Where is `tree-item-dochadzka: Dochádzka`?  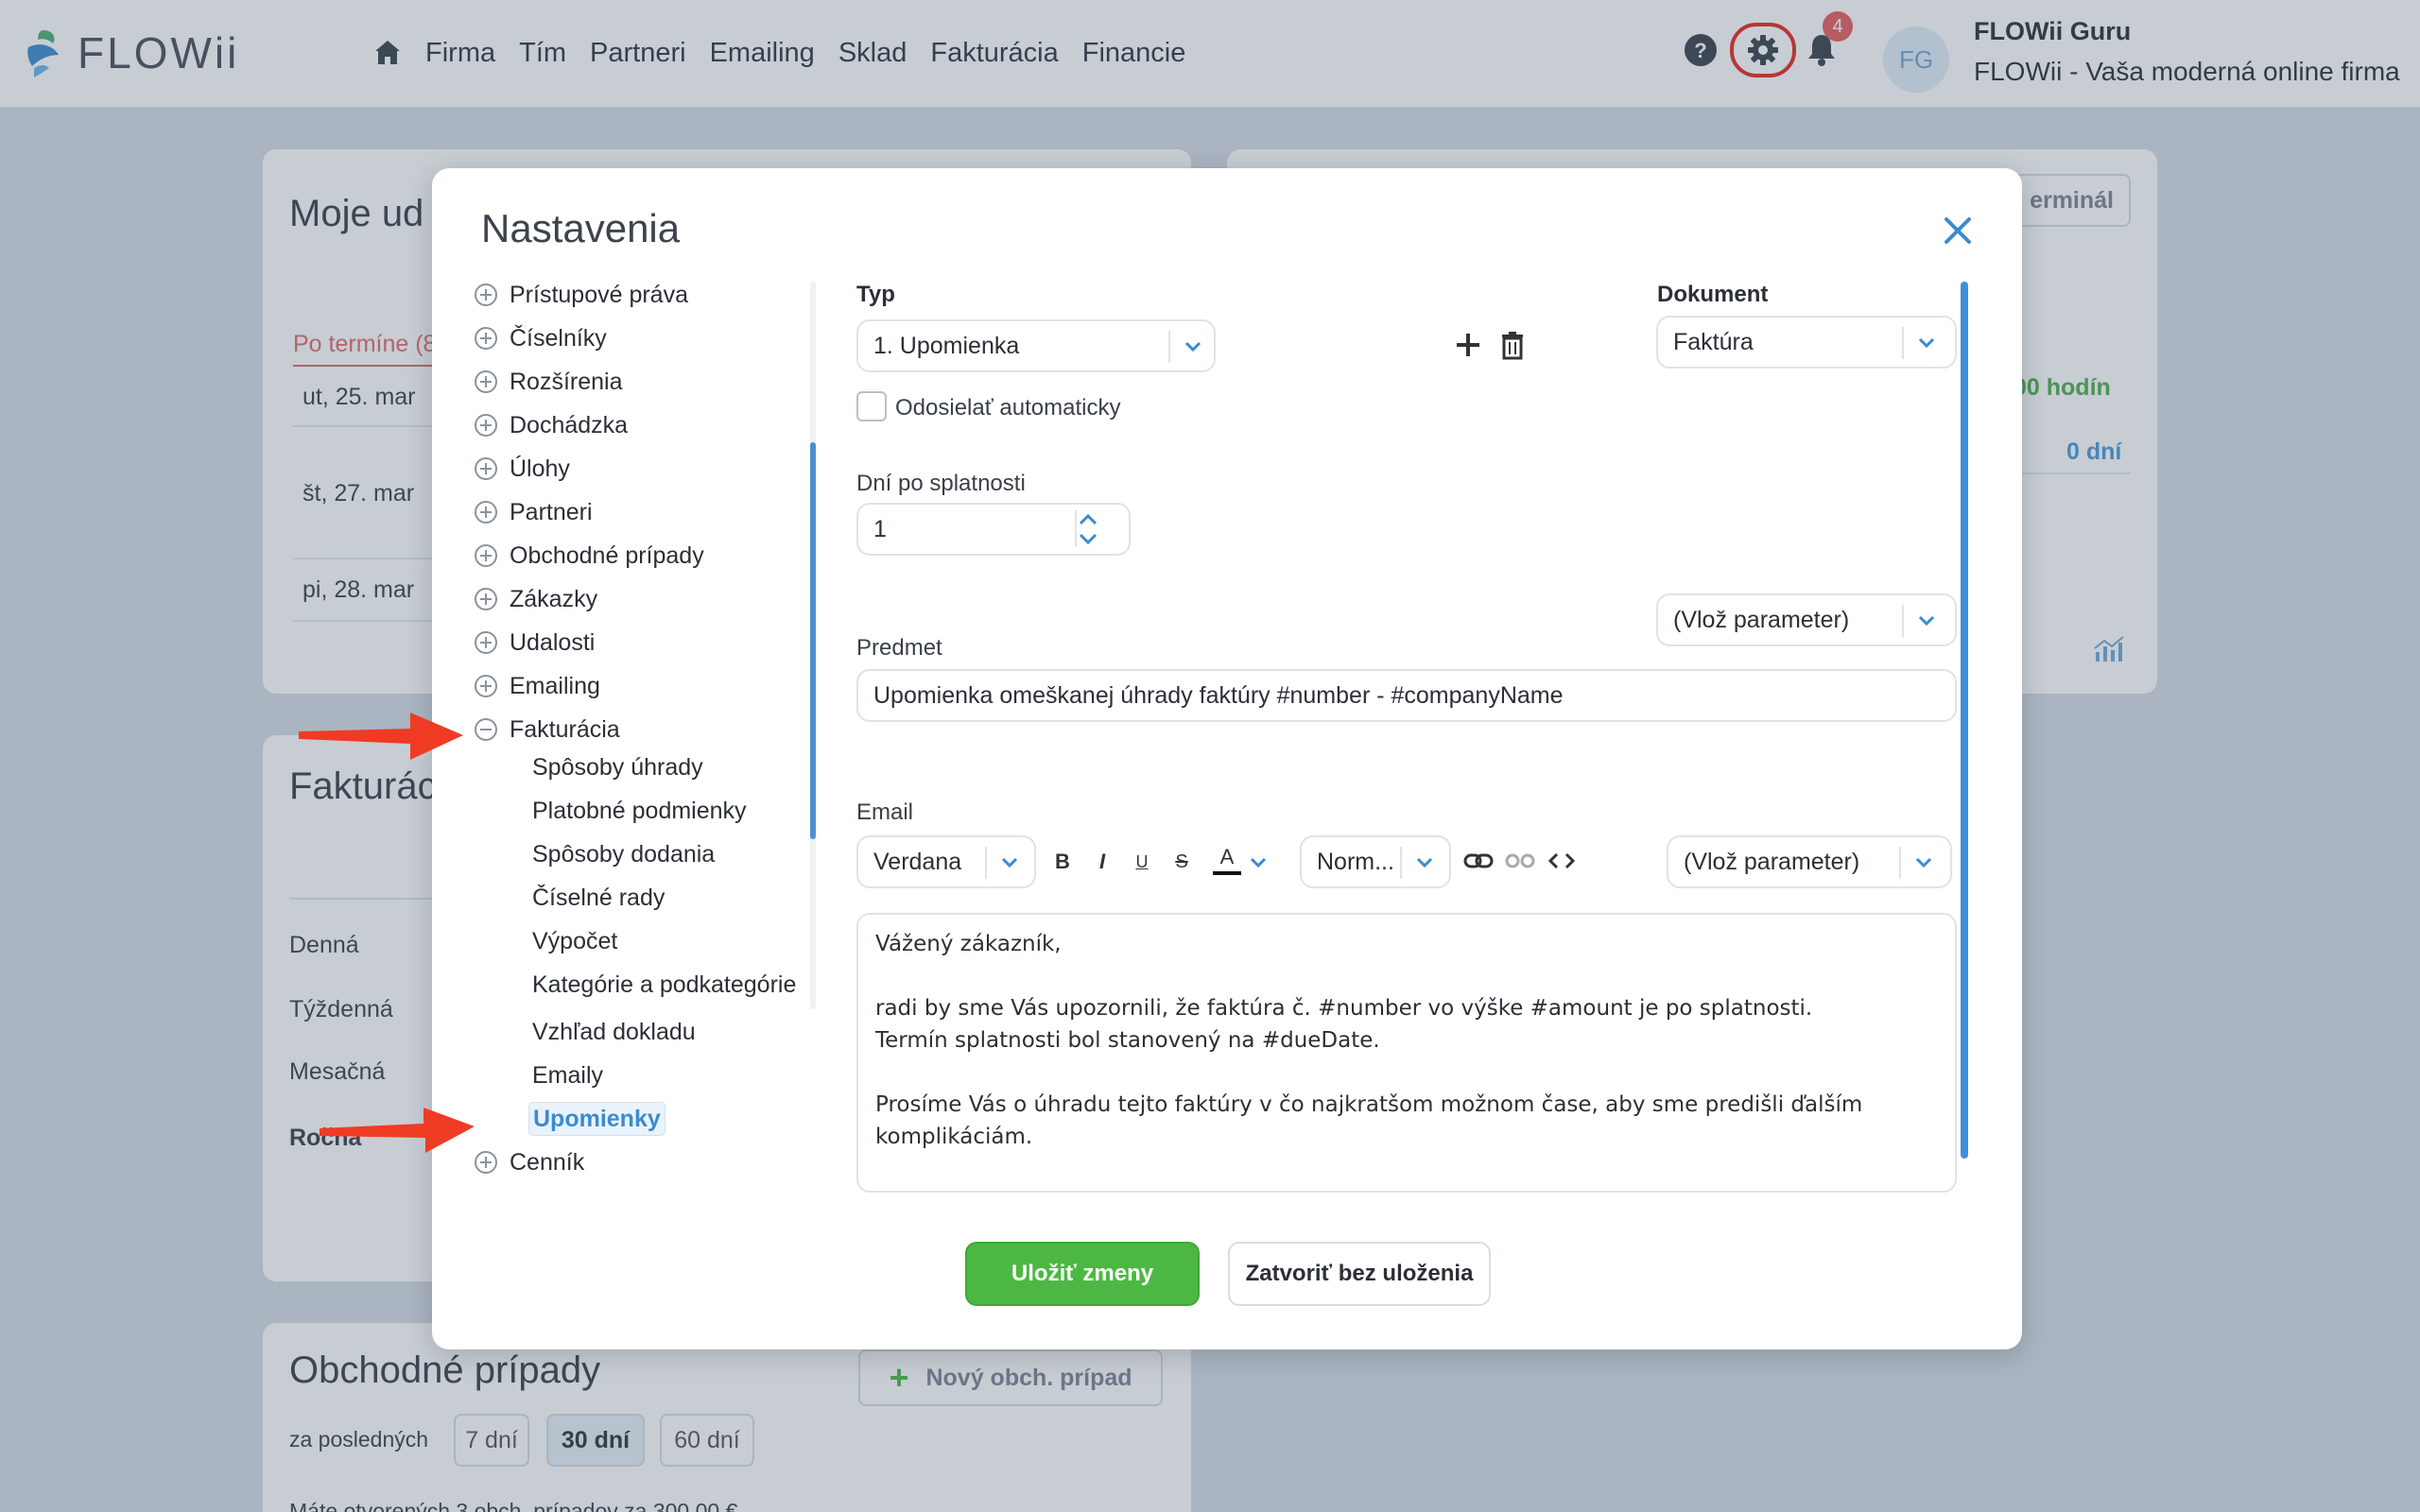 tree-item-dochadzka: Dochádzka is located at coordinates (551, 425).